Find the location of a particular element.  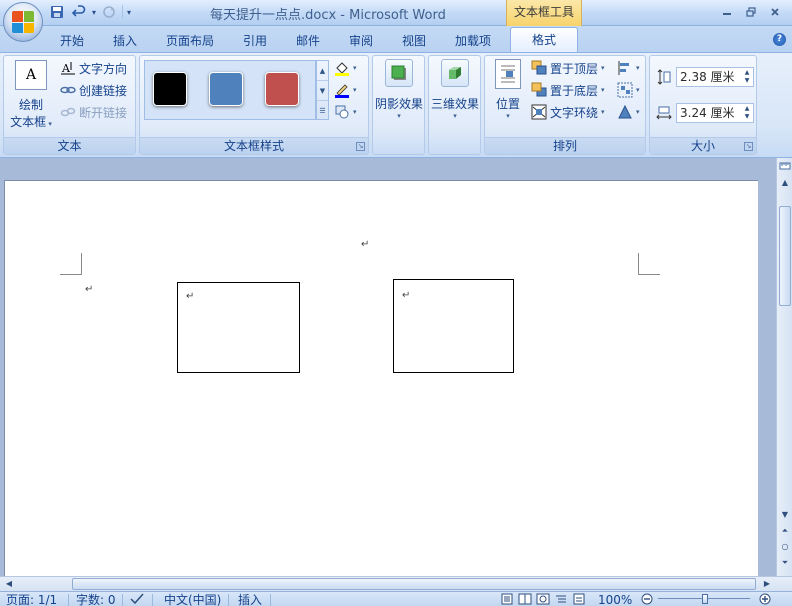

status-bar: 页面: 1/1 字数: 0 中文(中国) 插入 100% is located at coordinates (396, 598).